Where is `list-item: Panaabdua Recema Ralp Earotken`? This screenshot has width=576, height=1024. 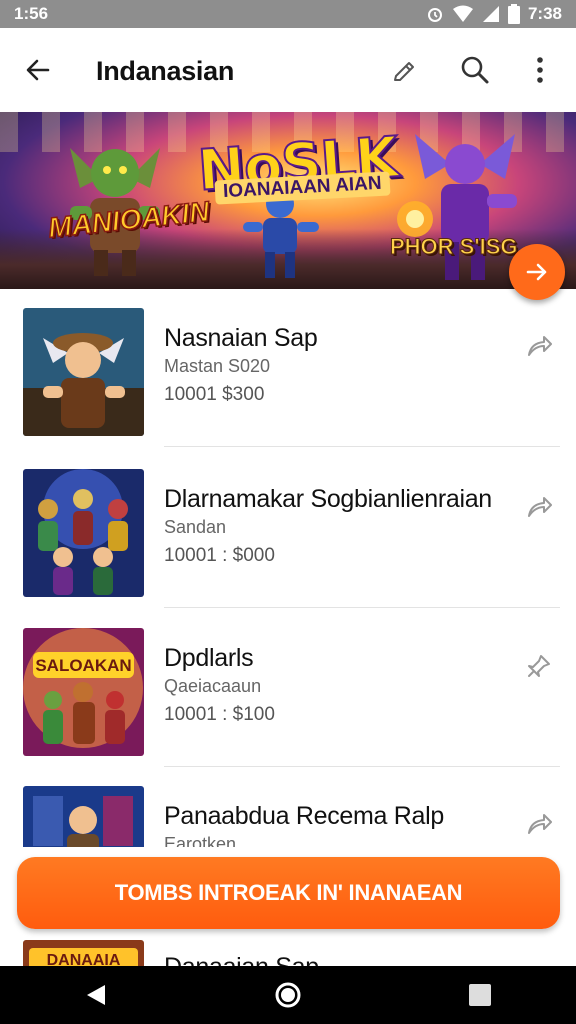 list-item: Panaabdua Recema Ralp Earotken is located at coordinates (288, 807).